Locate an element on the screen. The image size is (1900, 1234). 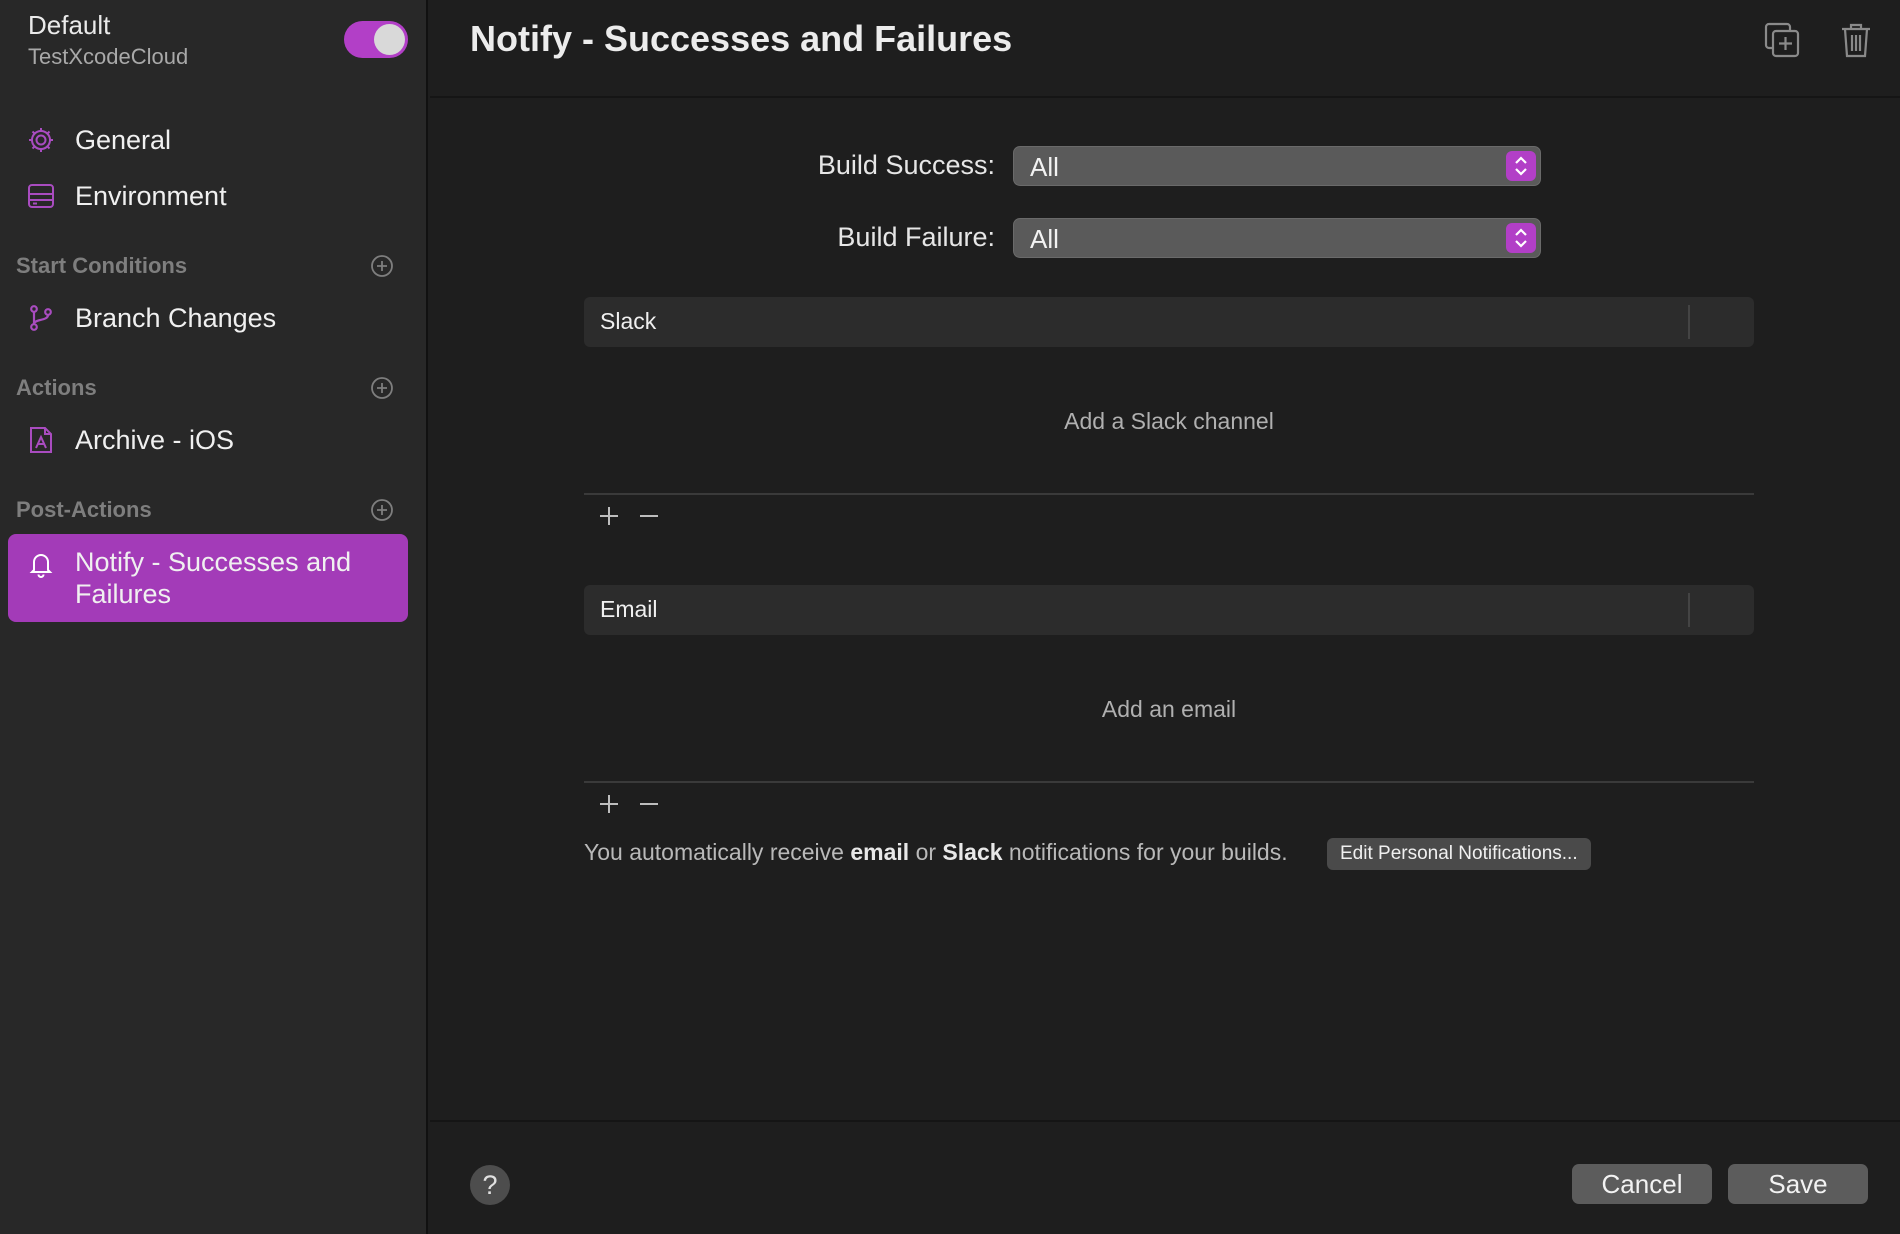
sidebar-item-notify: Notify - Successes and Failures is located at coordinates (208, 578).